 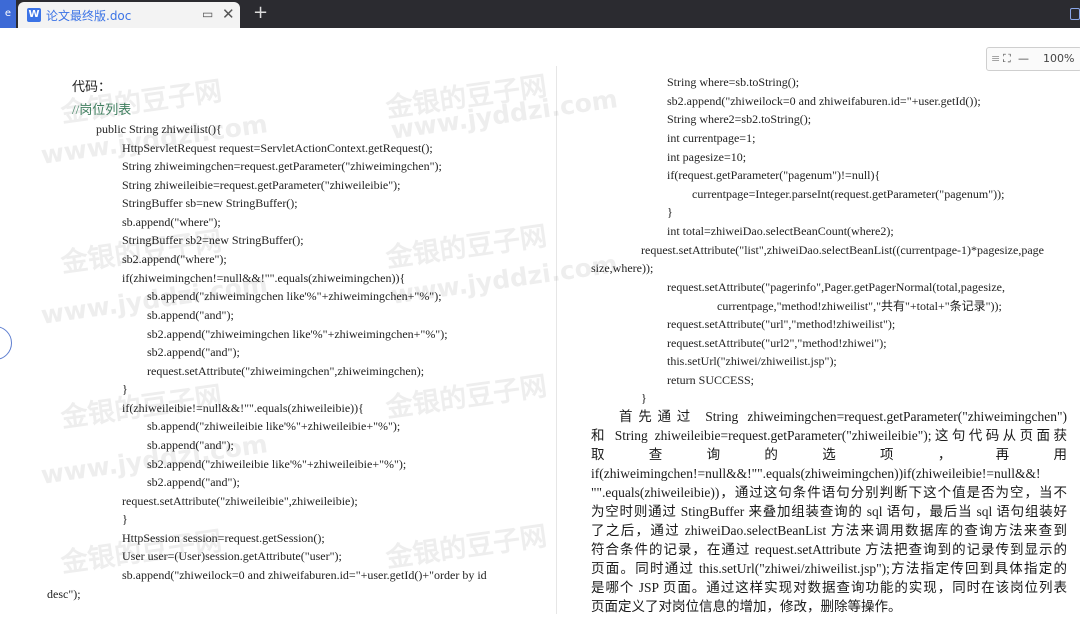 I want to click on code-line: size,where));, so click(x=622, y=268).